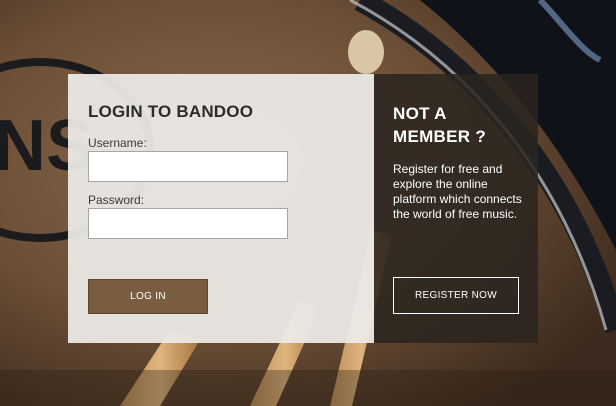  Describe the element at coordinates (116, 200) in the screenshot. I see `password-label: Password:` at that location.